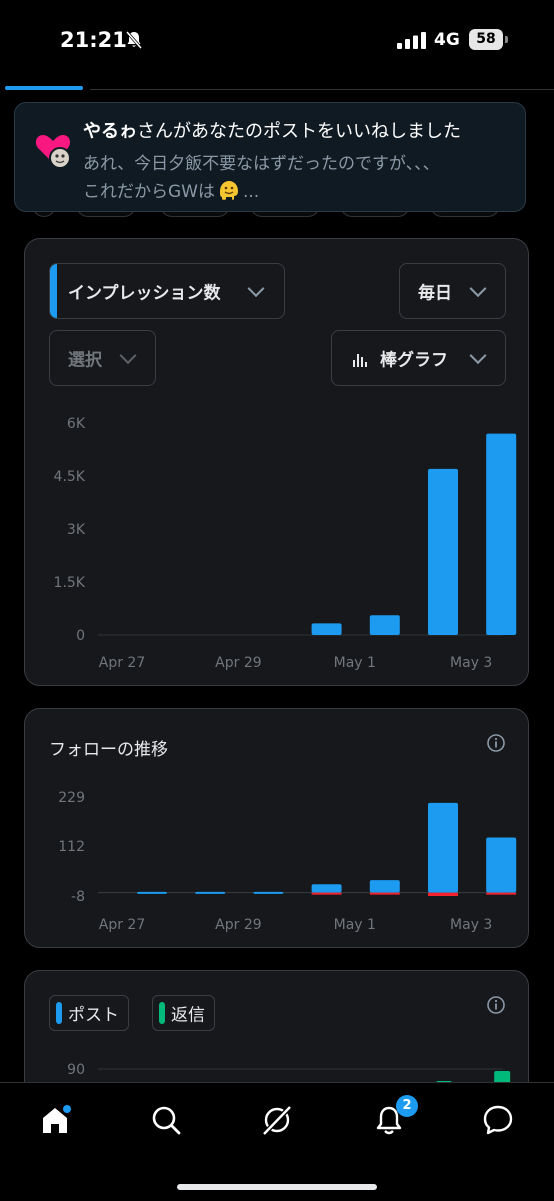 This screenshot has height=1201, width=554. Describe the element at coordinates (506, 39) in the screenshot. I see `battery-tip` at that location.